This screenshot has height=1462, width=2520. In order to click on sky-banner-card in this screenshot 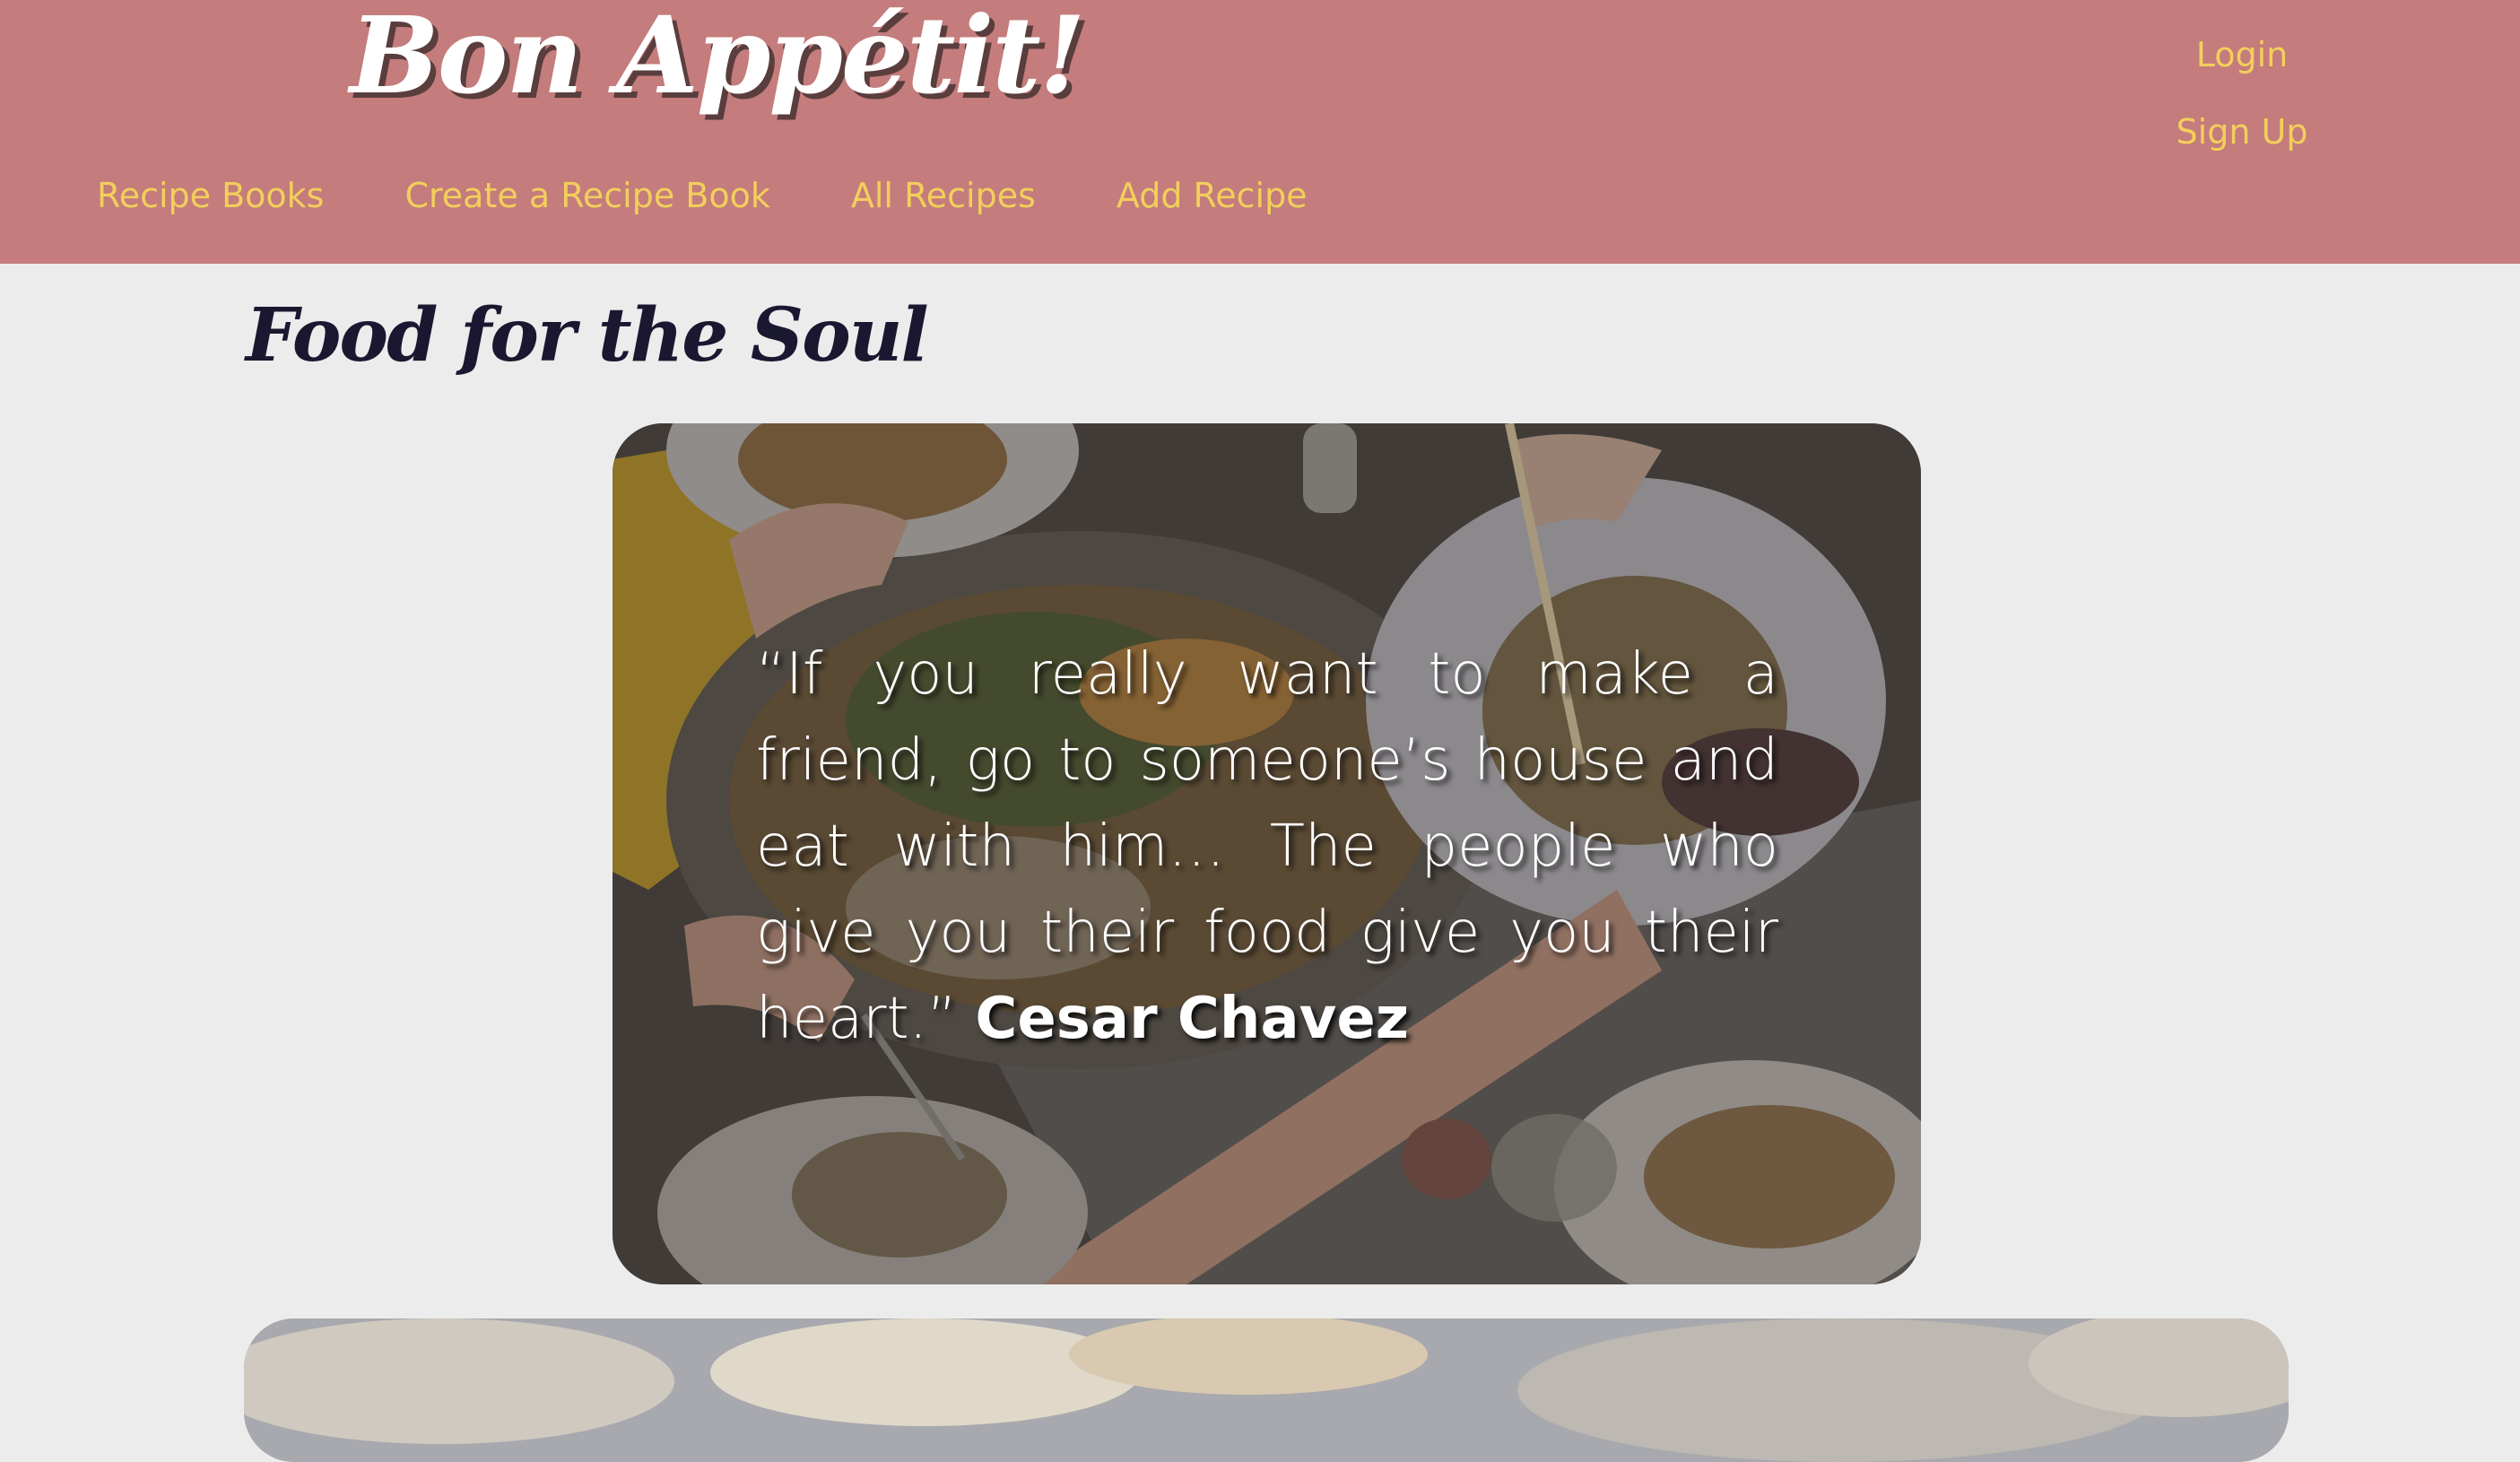, I will do `click(1266, 1390)`.